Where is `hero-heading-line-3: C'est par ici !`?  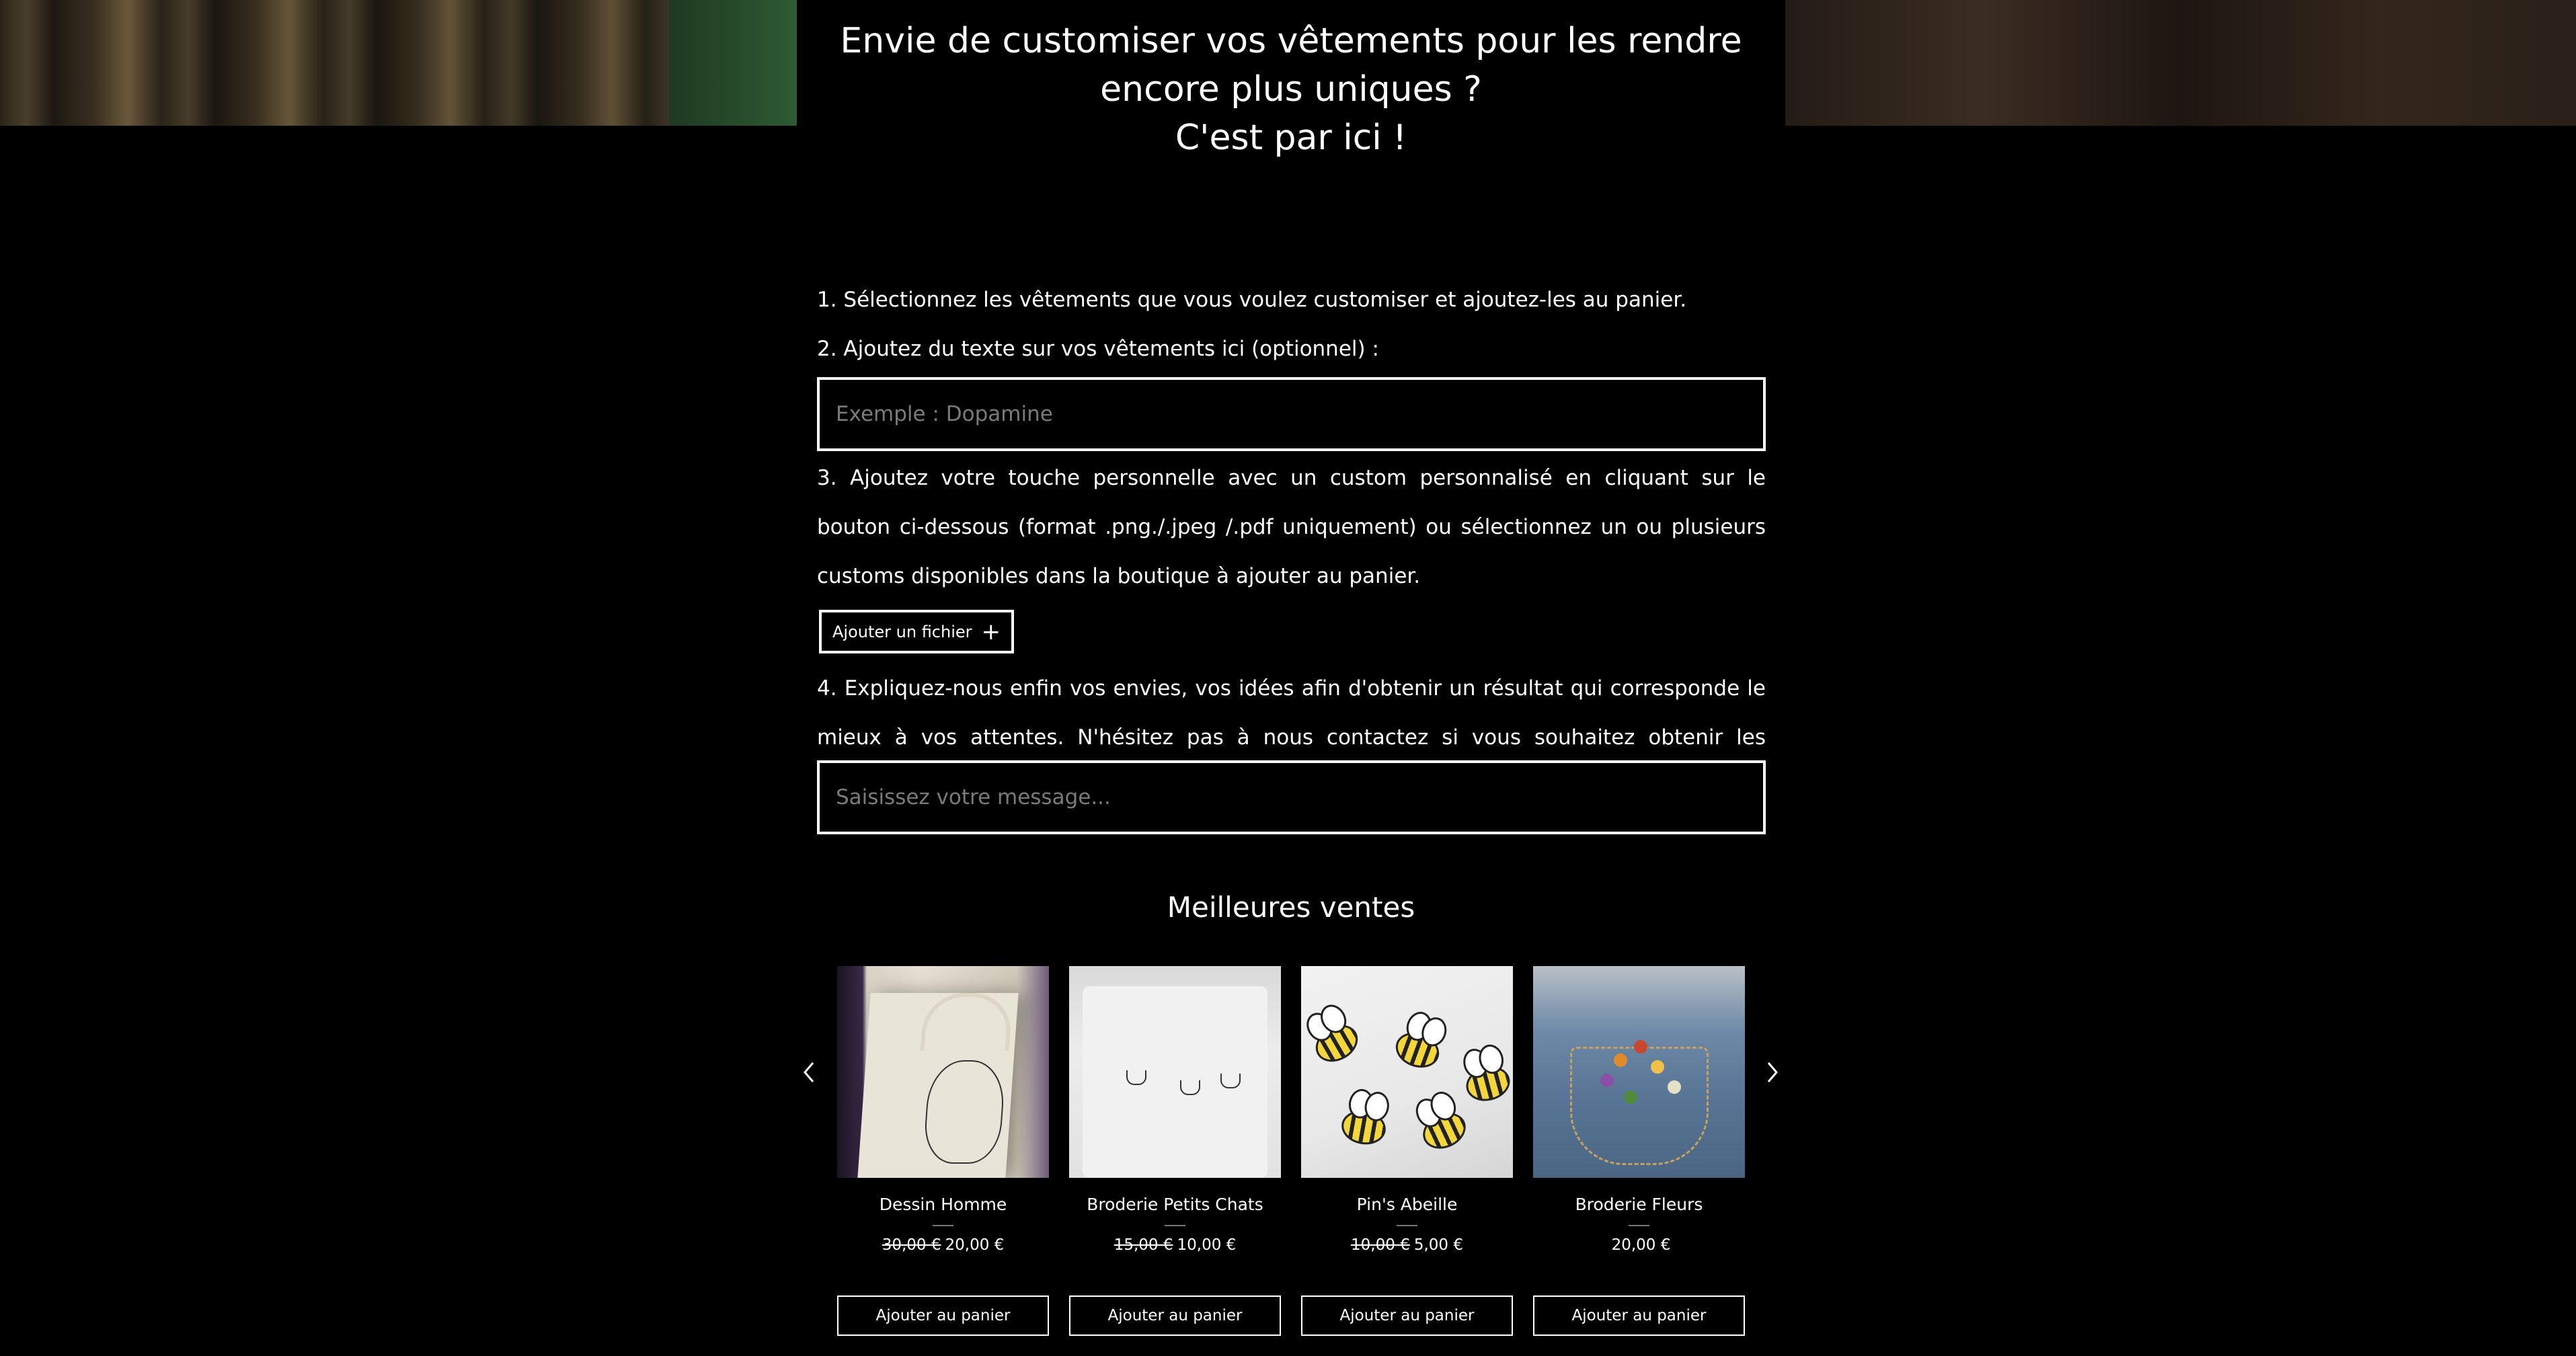 hero-heading-line-3: C'est par ici ! is located at coordinates (1291, 138).